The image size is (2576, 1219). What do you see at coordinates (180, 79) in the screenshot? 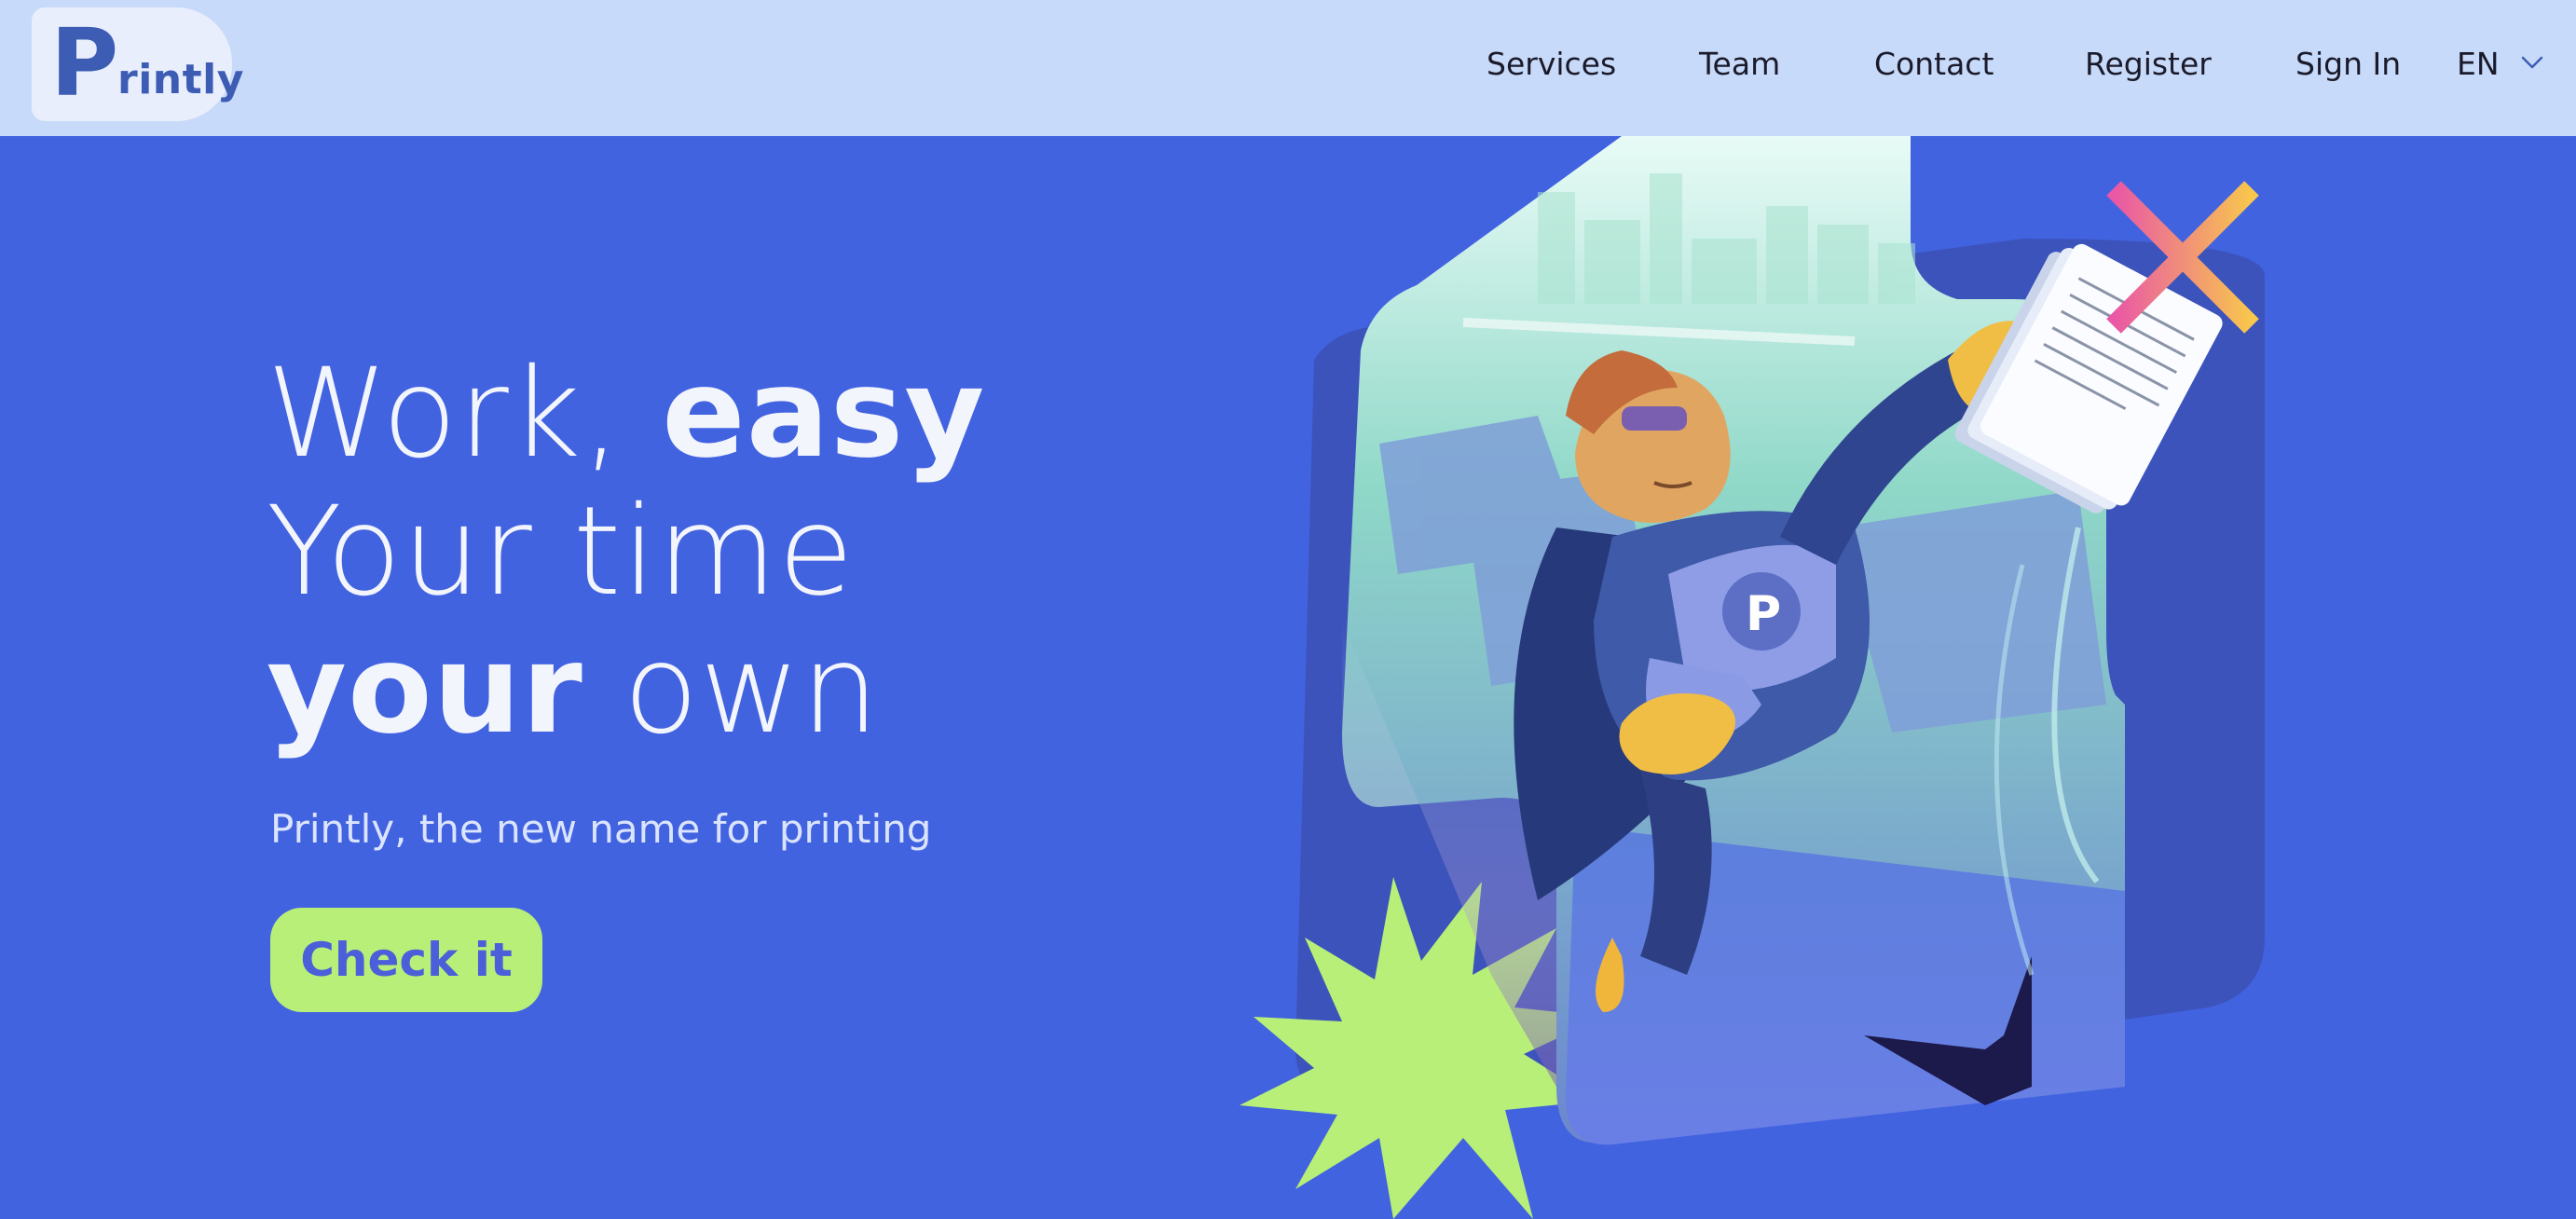
I see `logo-text: rintly` at bounding box center [180, 79].